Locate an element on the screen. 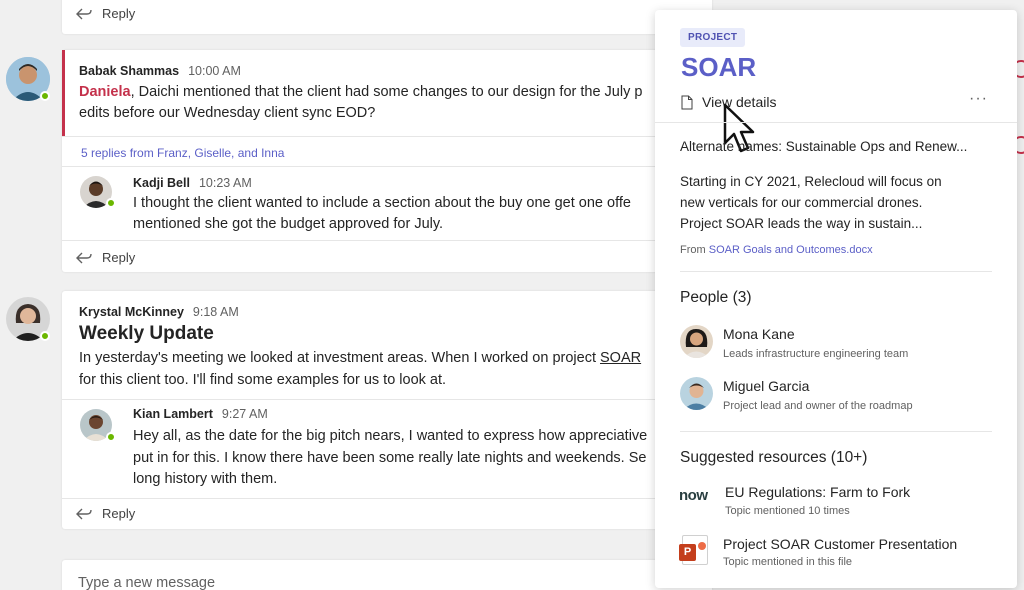 The height and width of the screenshot is (590, 1024). reply-time: 10:23 AM is located at coordinates (225, 183).